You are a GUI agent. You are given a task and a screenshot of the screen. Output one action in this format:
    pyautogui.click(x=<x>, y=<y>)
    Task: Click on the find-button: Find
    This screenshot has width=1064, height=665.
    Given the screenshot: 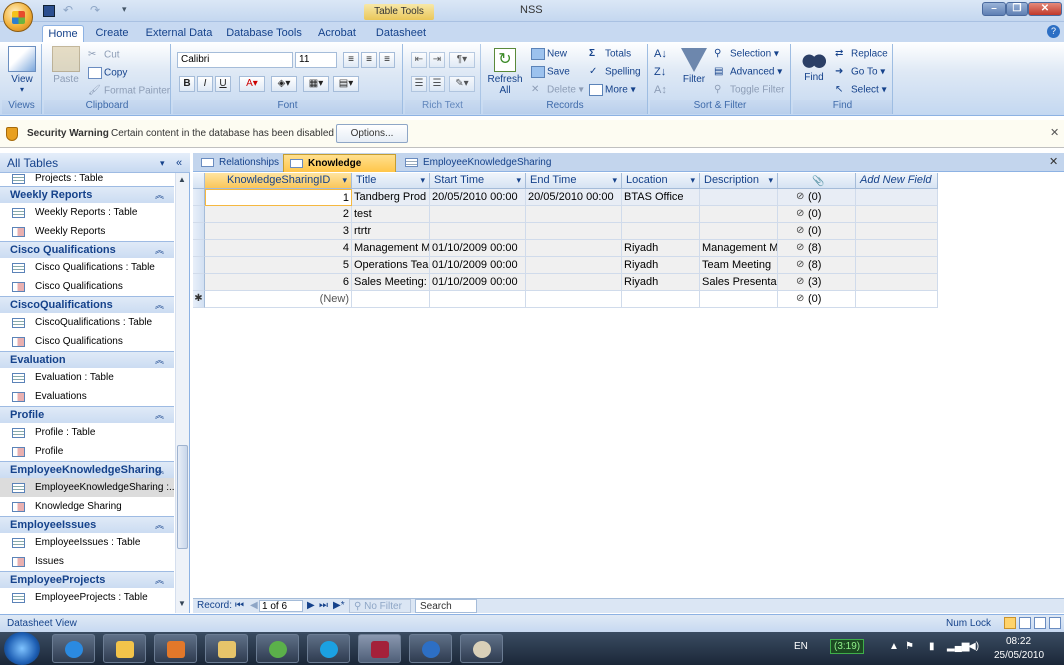 What is the action you would take?
    pyautogui.click(x=814, y=65)
    